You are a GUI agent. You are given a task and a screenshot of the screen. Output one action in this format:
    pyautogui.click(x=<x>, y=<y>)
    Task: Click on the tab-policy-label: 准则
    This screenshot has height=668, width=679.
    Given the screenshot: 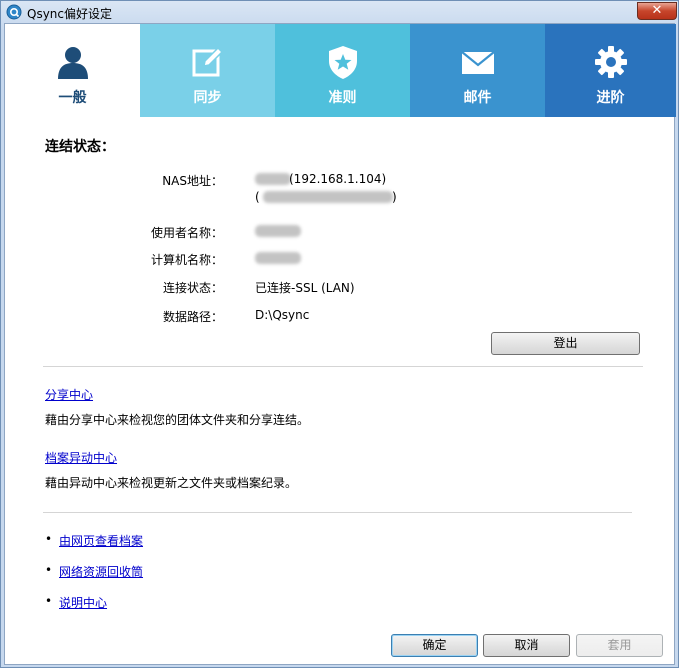 What is the action you would take?
    pyautogui.click(x=342, y=98)
    